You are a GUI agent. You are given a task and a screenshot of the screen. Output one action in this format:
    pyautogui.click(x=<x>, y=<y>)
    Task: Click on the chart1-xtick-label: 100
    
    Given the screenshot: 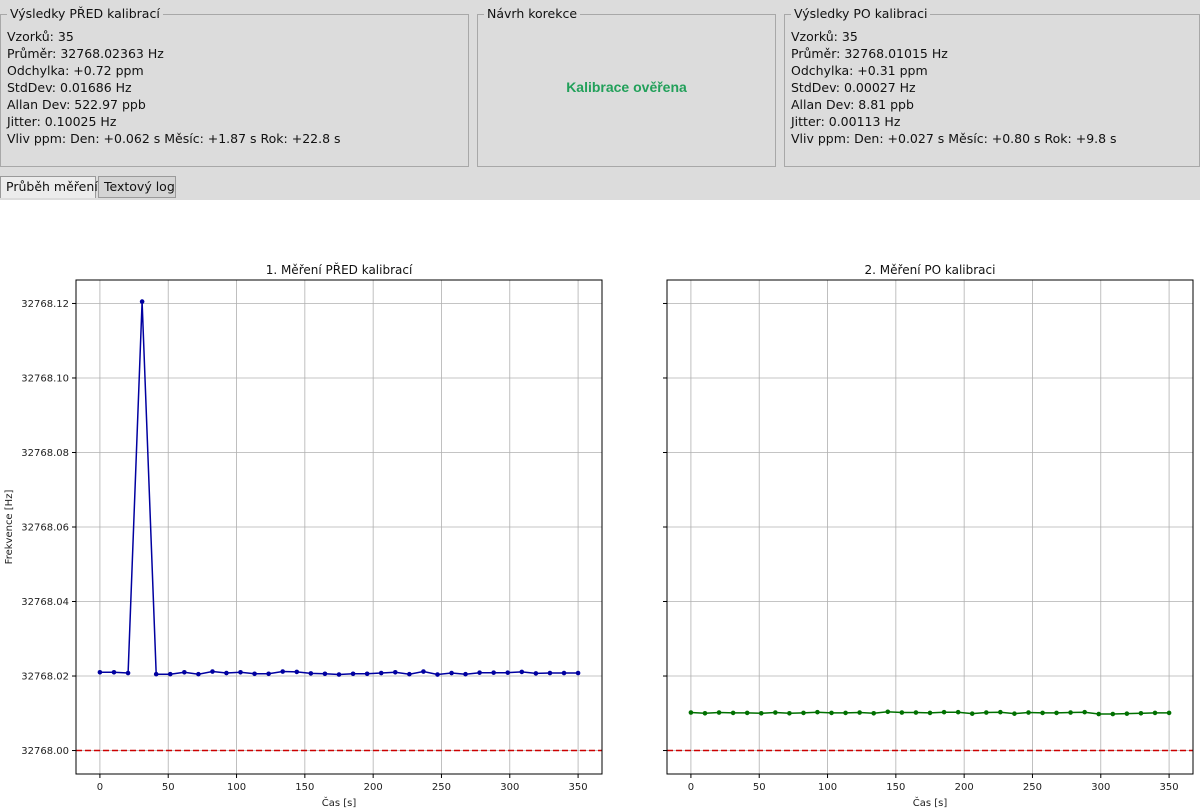 What is the action you would take?
    pyautogui.click(x=236, y=787)
    